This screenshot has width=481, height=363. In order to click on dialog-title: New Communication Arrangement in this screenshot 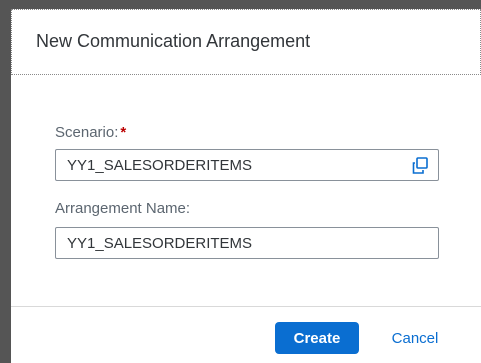, I will do `click(173, 41)`.